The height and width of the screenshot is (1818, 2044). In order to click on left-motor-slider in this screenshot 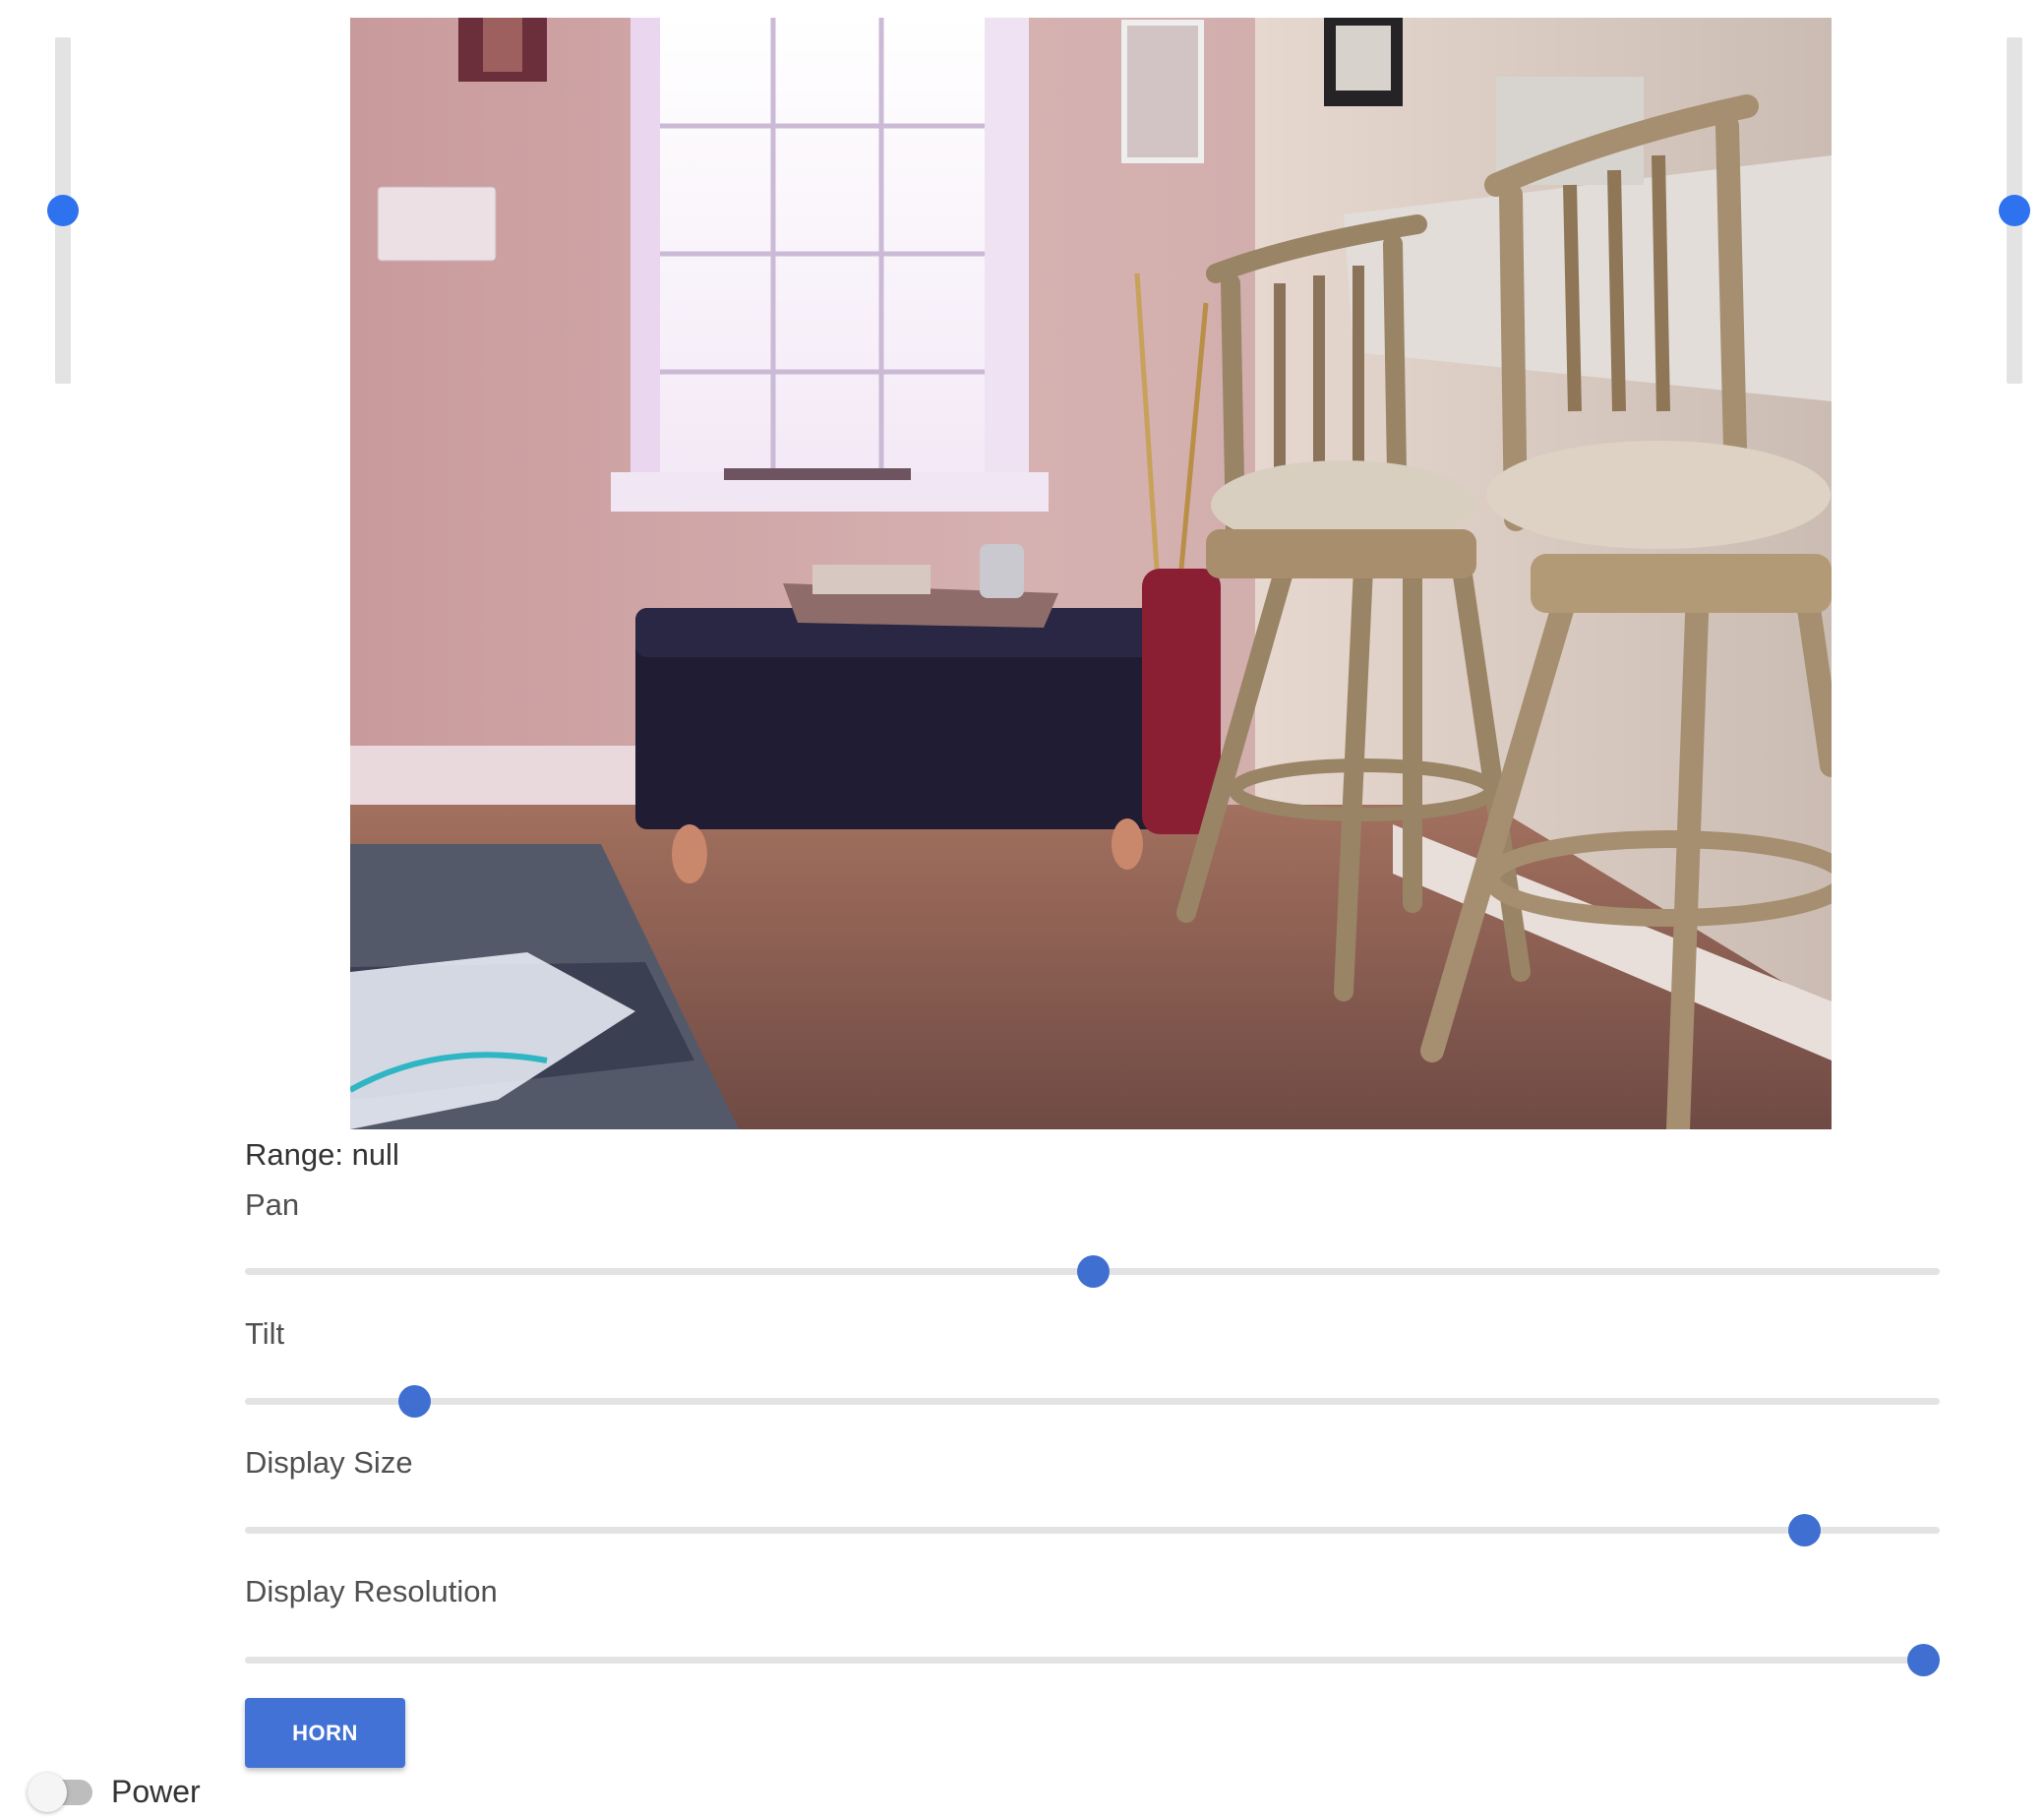, I will do `click(63, 211)`.